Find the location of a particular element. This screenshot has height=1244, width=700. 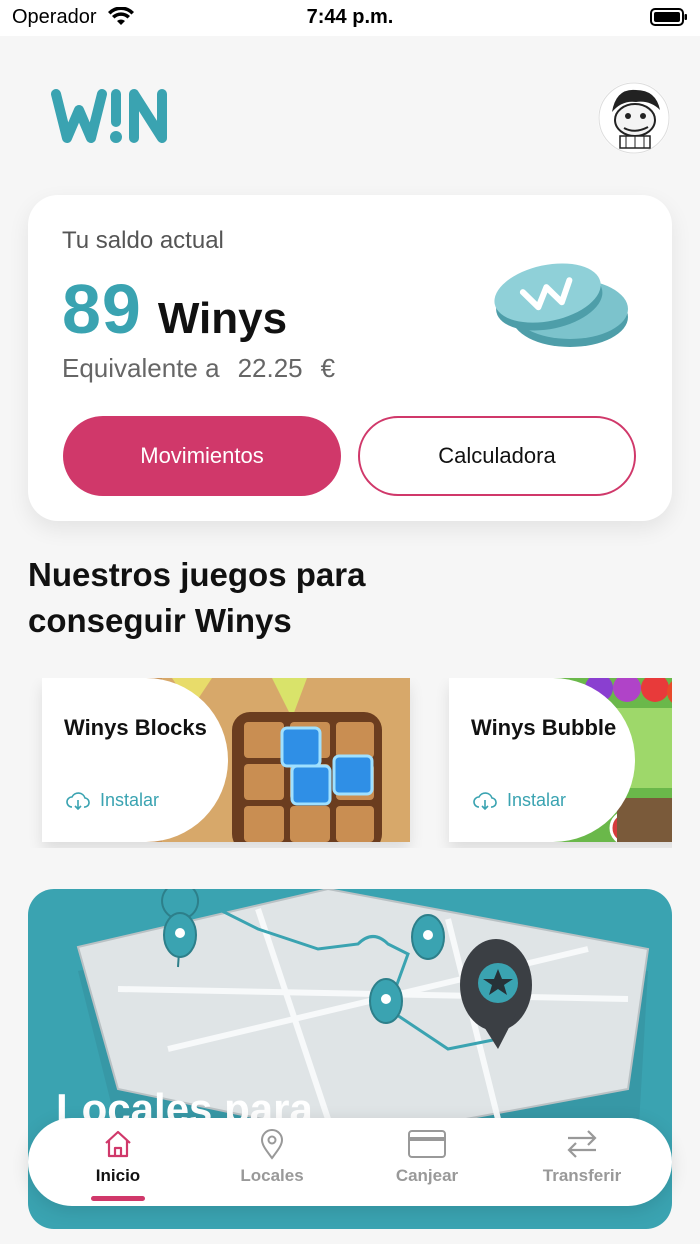

game-card-winys-bubble: Winys Bubble Instalar is located at coordinates (560, 760).